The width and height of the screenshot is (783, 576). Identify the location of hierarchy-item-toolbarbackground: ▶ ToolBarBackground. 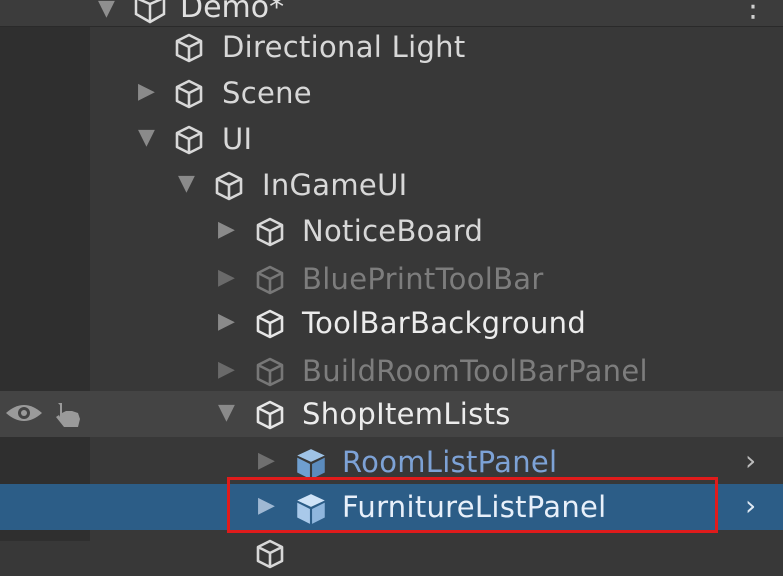
(391, 323).